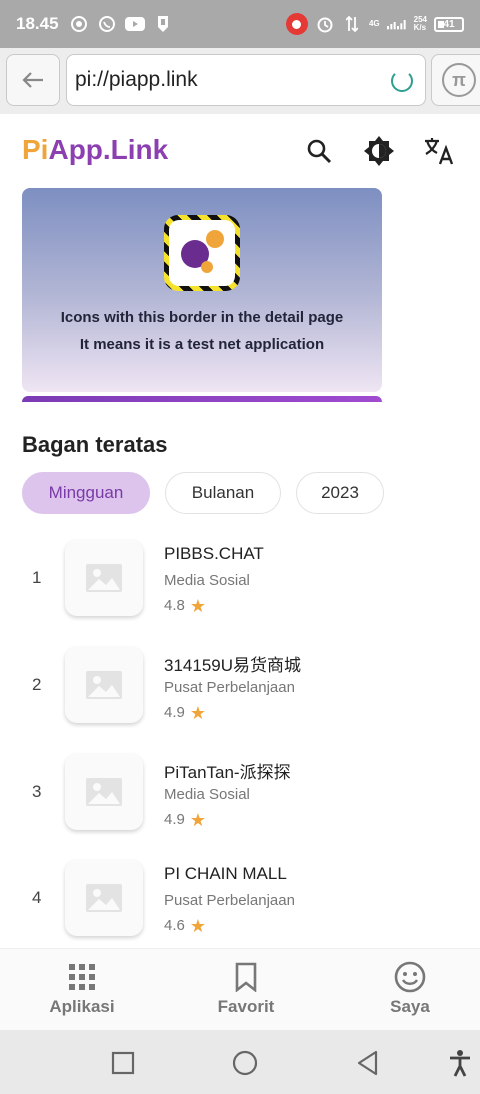 The height and width of the screenshot is (1094, 480). I want to click on rank-number: 1, so click(37, 577).